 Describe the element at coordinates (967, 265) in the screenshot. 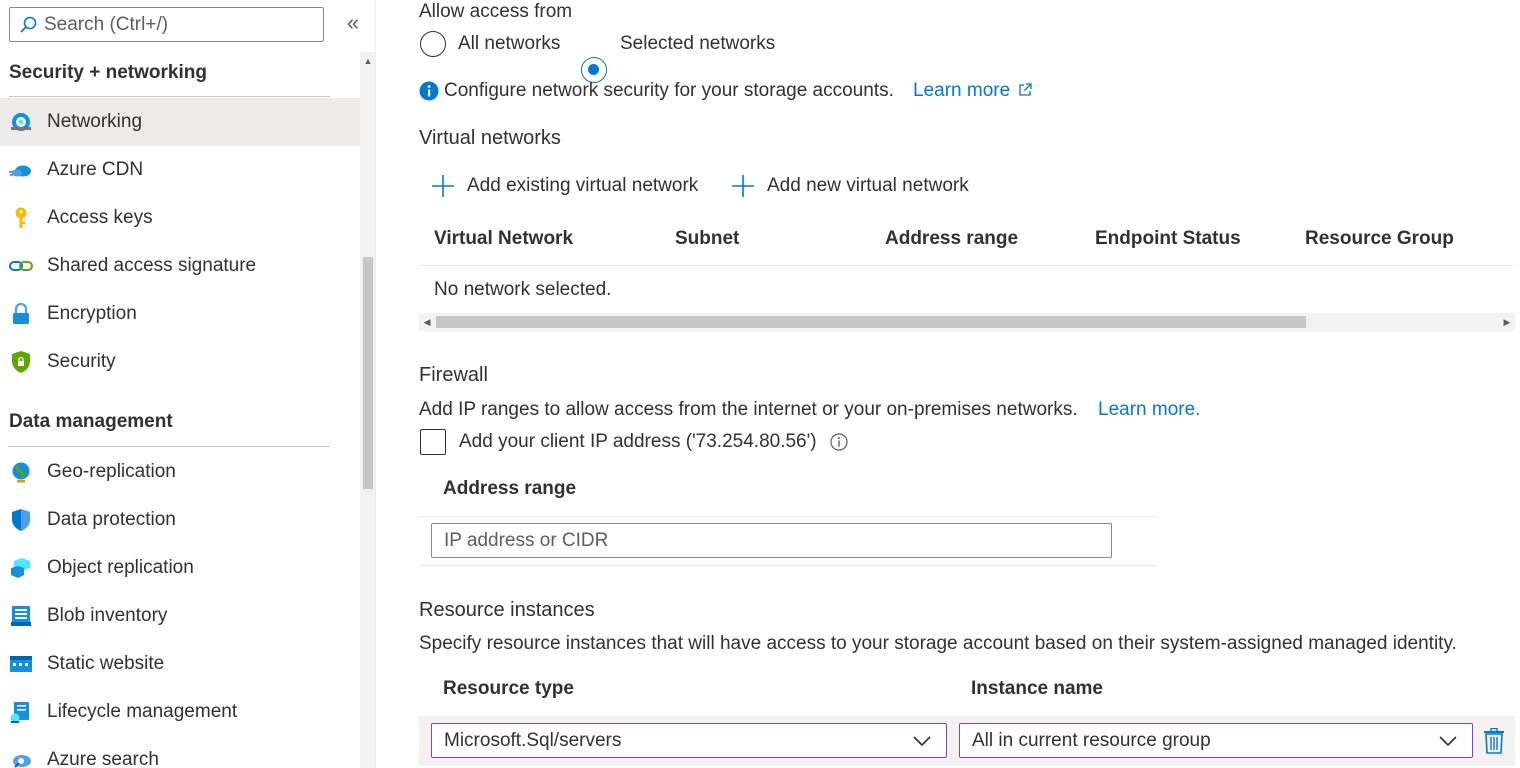

I see `table-header-divider` at that location.